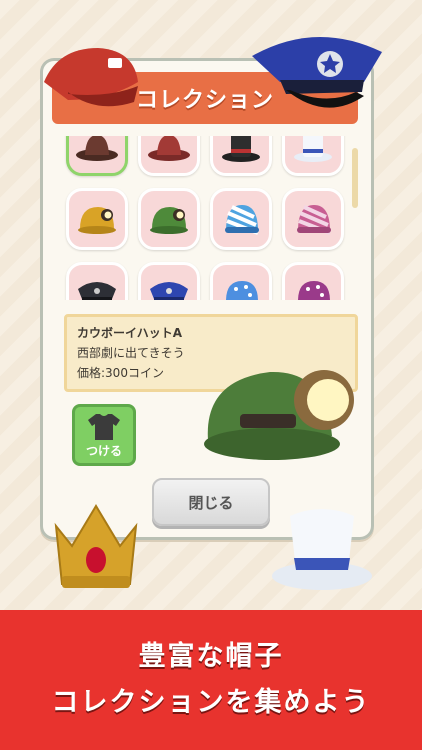 Image resolution: width=422 pixels, height=750 pixels. I want to click on grid-scrollbar, so click(355, 178).